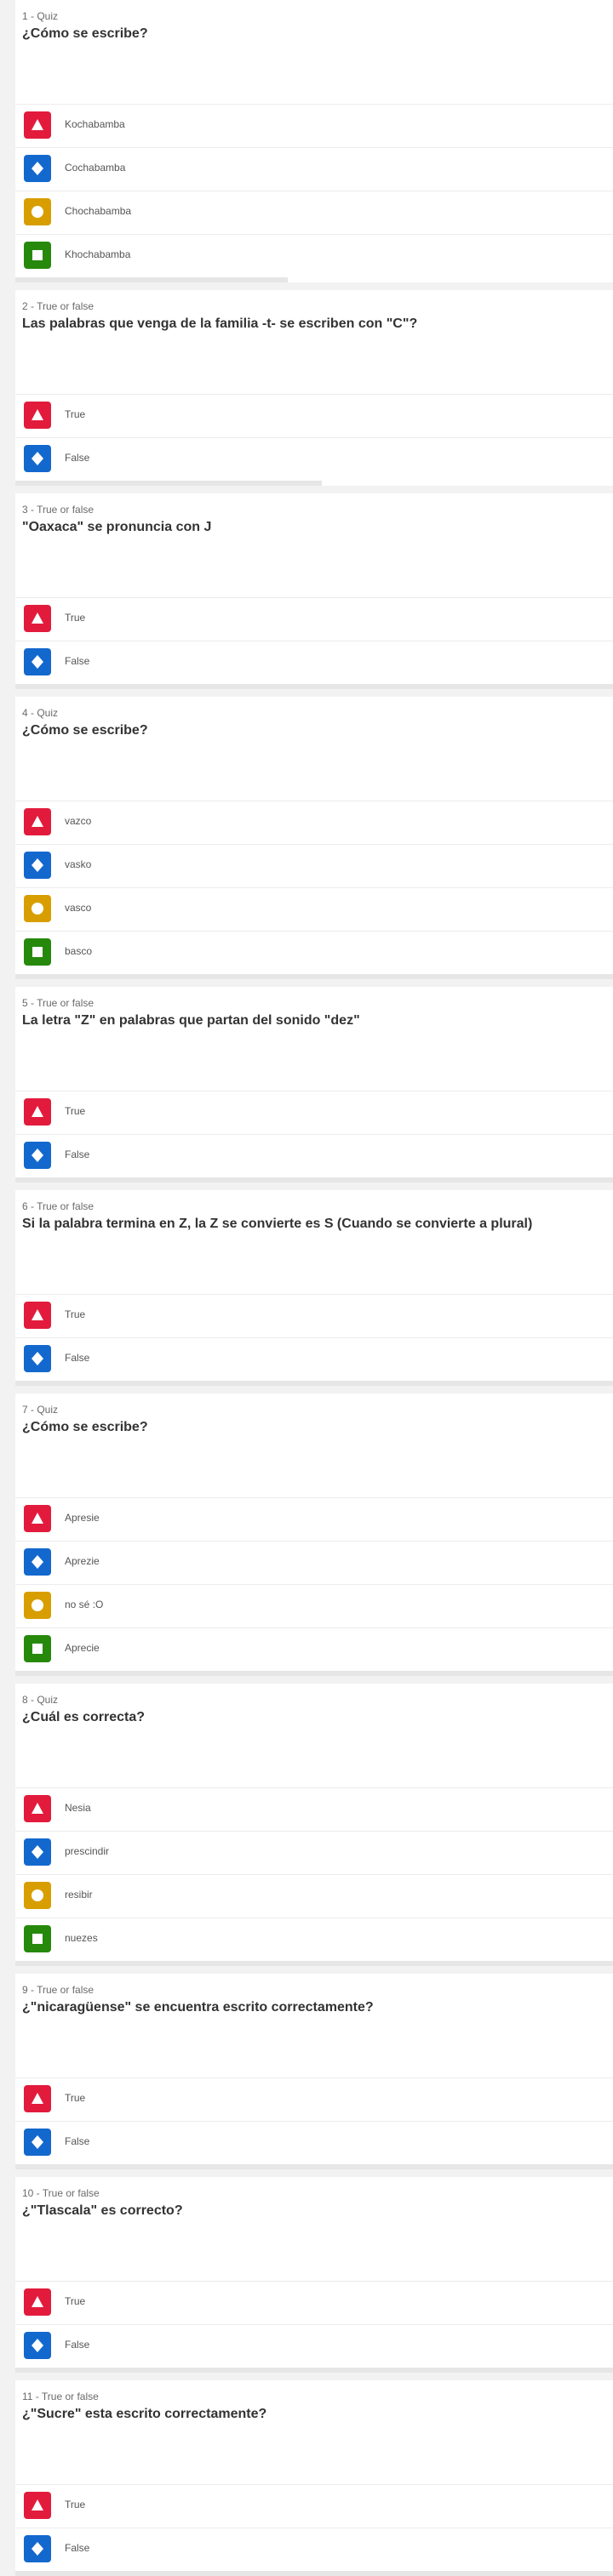  Describe the element at coordinates (314, 212) in the screenshot. I see `answer-option: Chochabamba` at that location.